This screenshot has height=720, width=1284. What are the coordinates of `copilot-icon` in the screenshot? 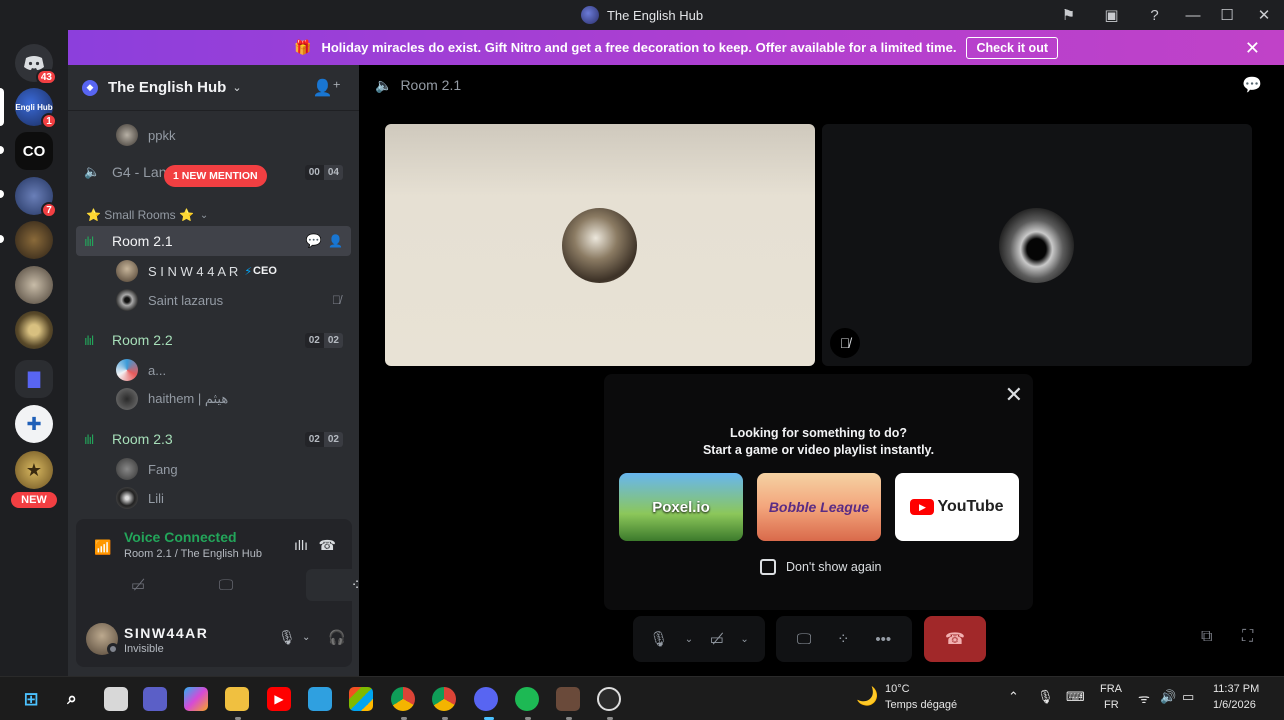 It's located at (196, 699).